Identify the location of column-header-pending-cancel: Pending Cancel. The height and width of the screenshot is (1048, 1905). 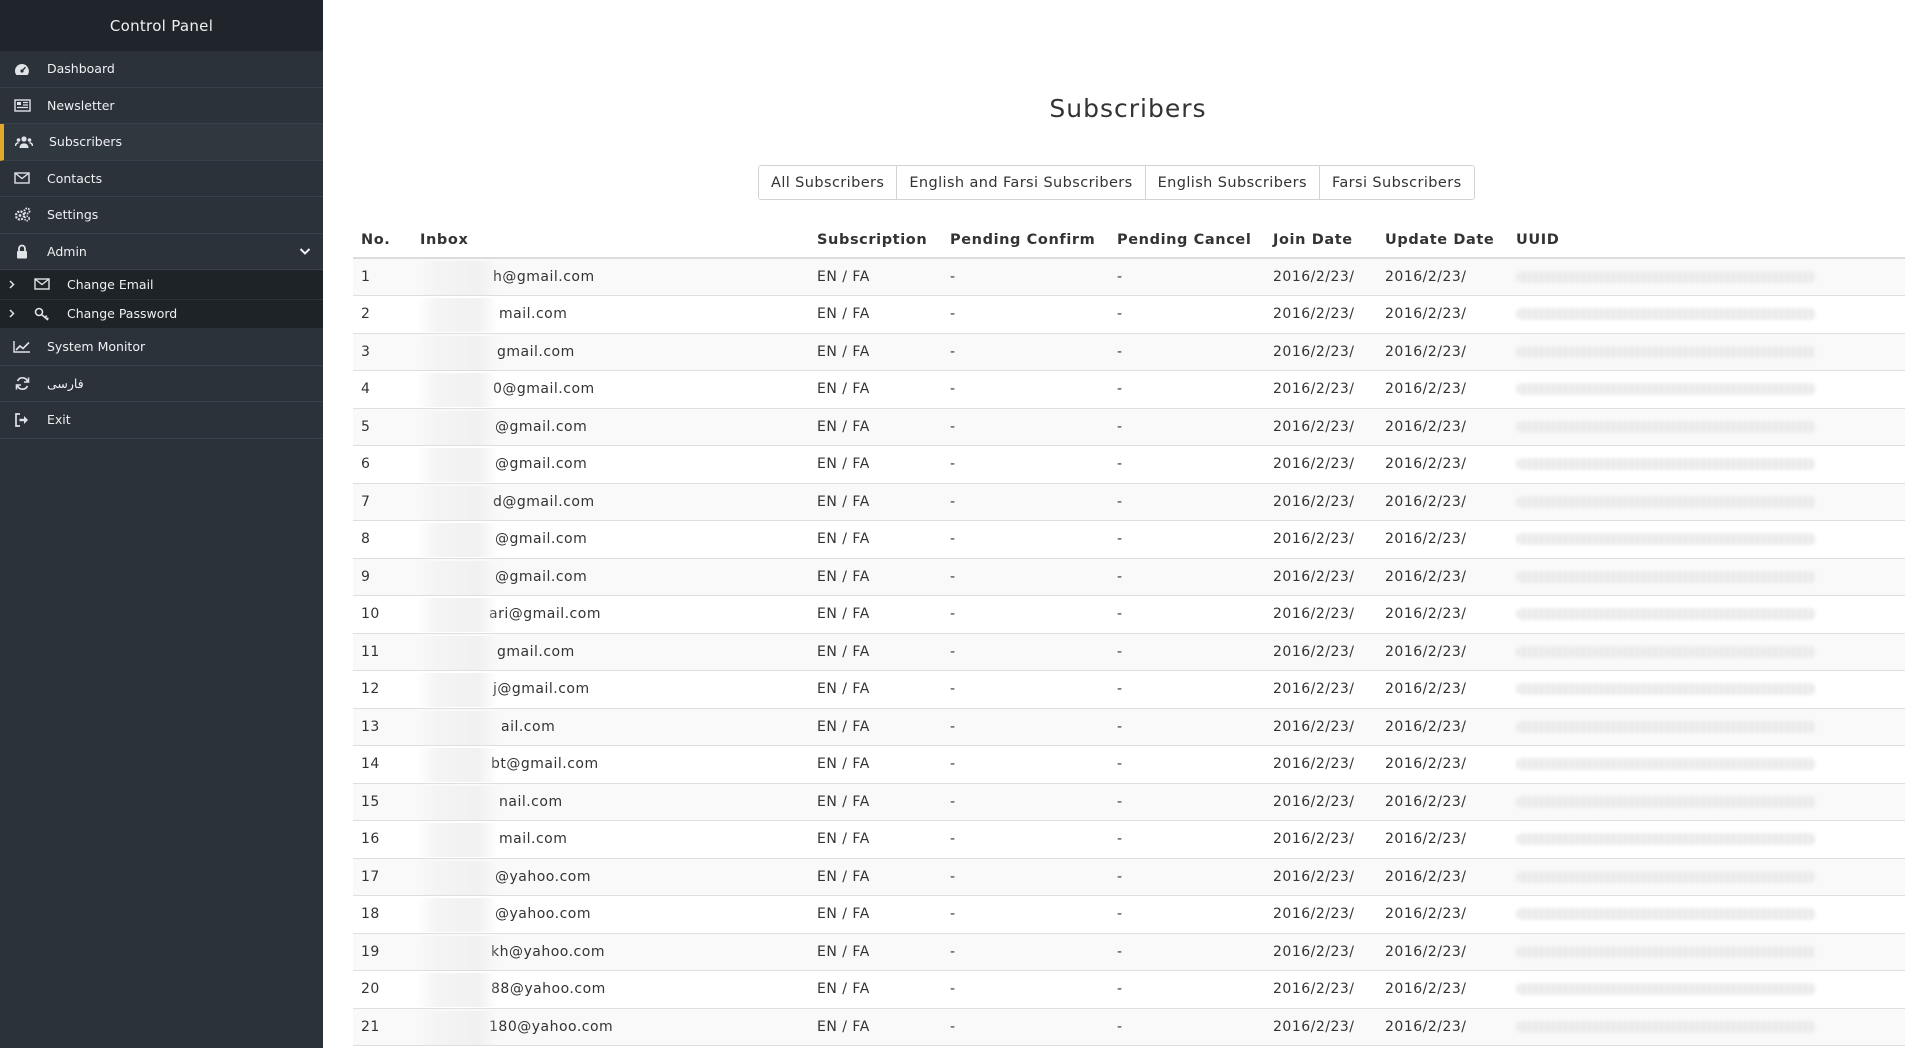
(1187, 240).